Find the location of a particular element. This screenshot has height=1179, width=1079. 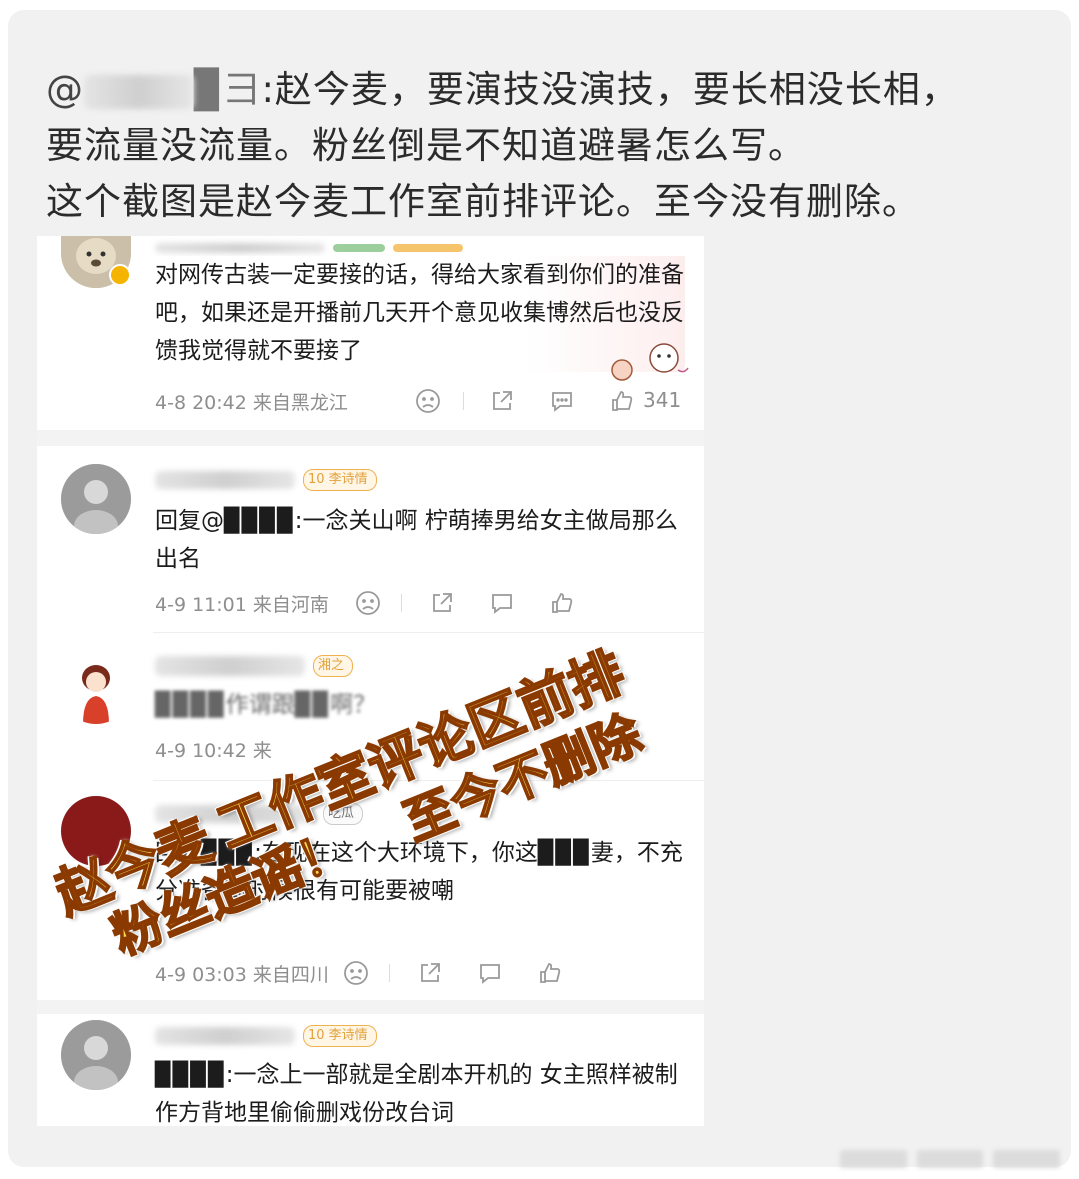

comment-text: 回复▉▉▉:在现在这个大环境下，你这▉▉▉妻，不充分准备到时候很有可能要被嘲 is located at coordinates (419, 872).